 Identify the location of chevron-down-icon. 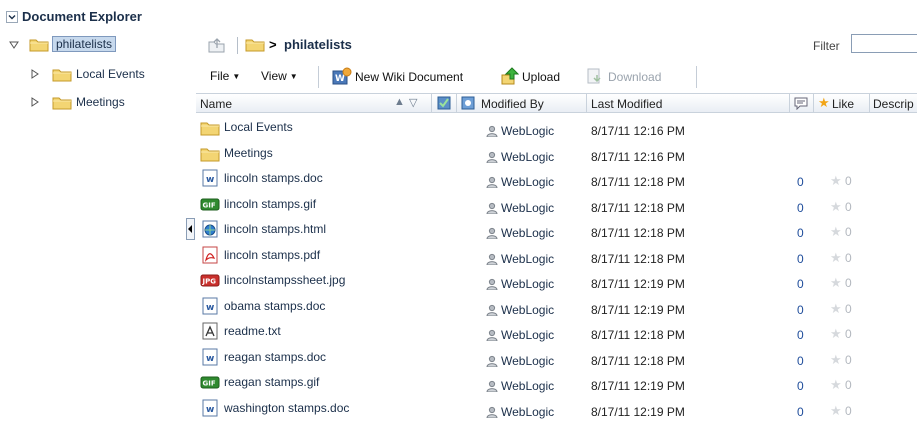
(12, 17).